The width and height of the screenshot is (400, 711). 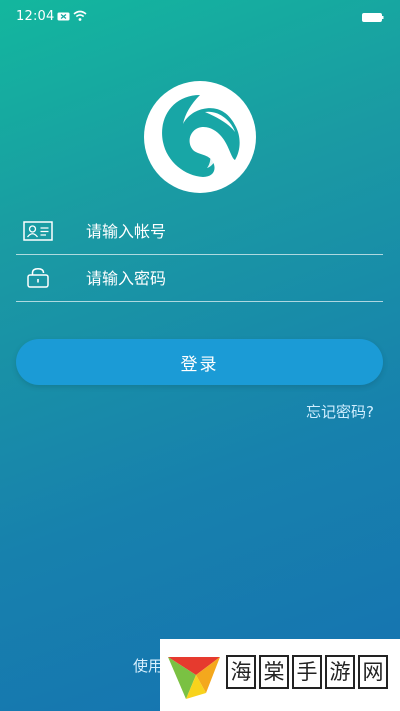 I want to click on usage-agreement-text: 使用, so click(x=148, y=665).